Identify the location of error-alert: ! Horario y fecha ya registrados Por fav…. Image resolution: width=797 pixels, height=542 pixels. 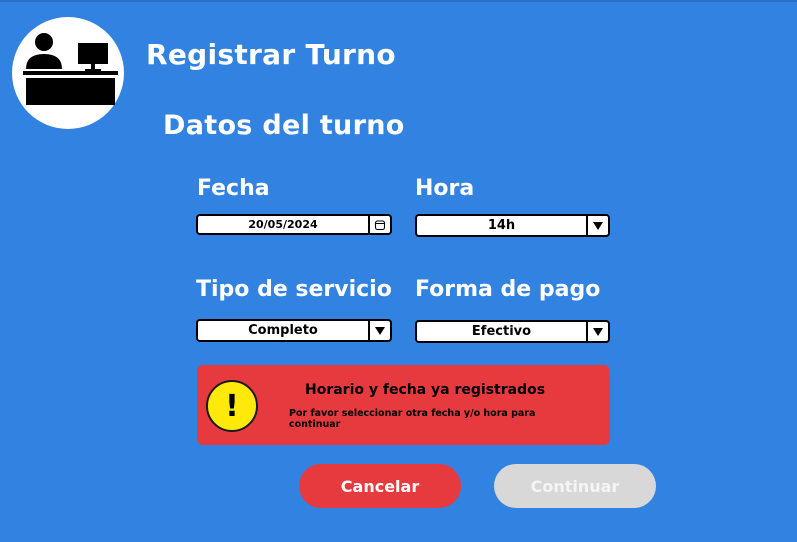
(403, 405).